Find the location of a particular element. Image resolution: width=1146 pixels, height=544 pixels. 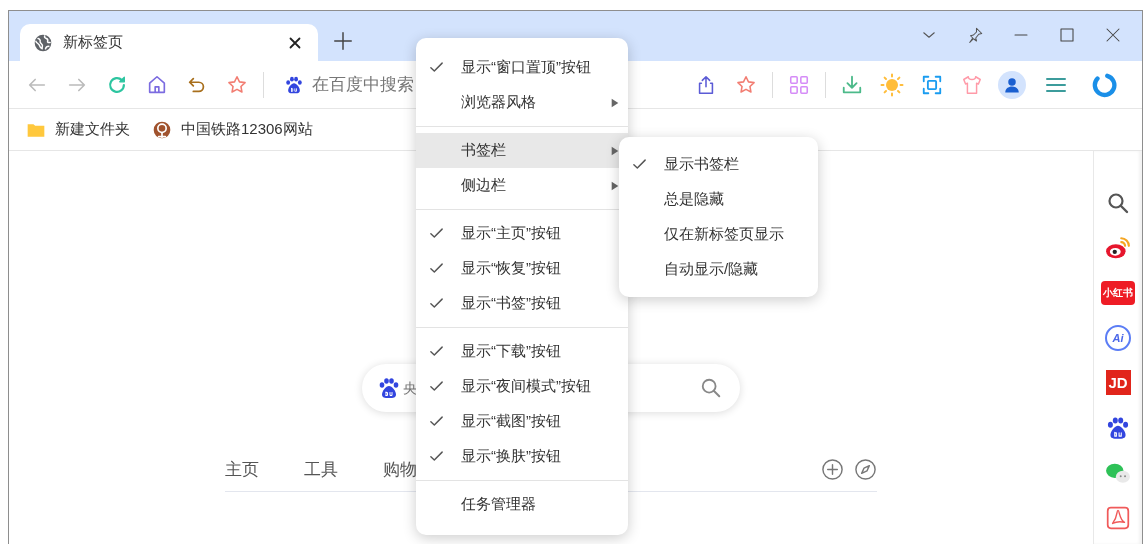

bookmark-link: 中国铁路12306网站 is located at coordinates (232, 129).